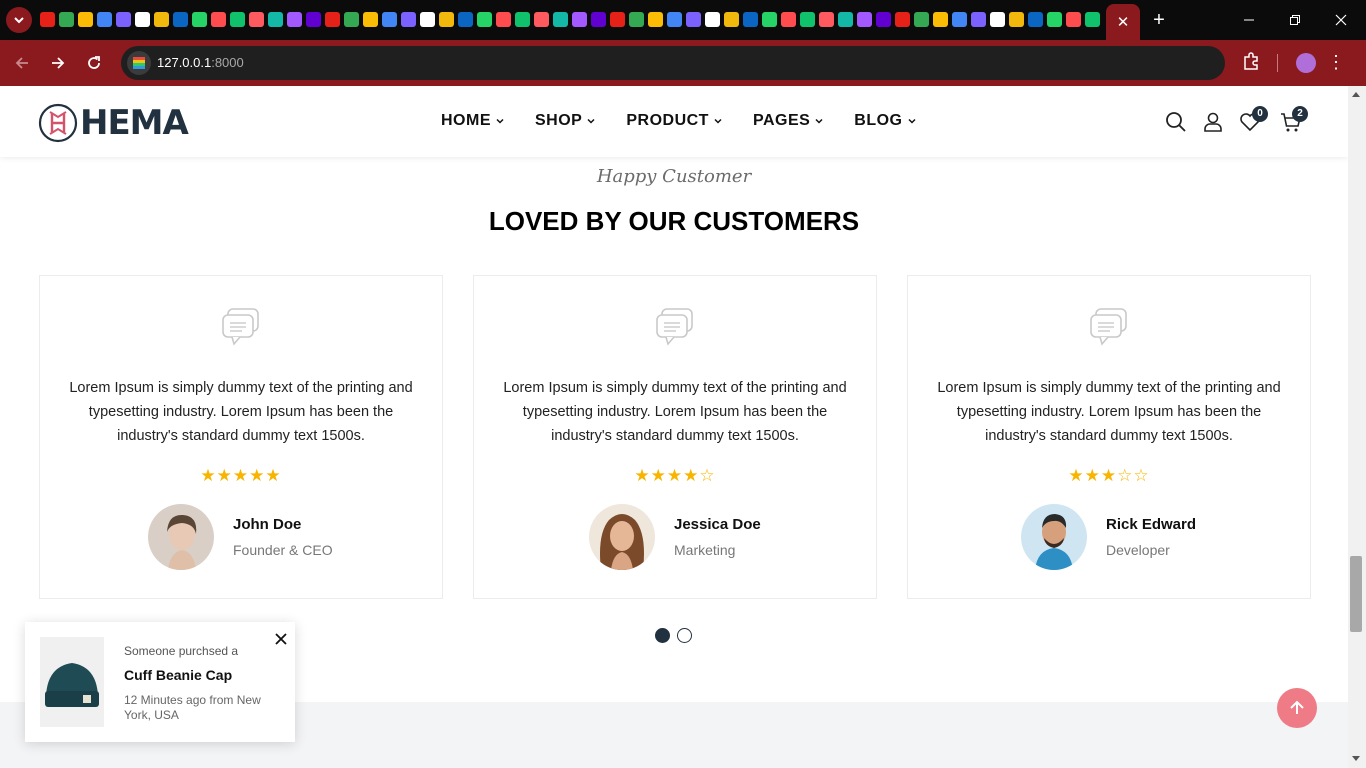 The height and width of the screenshot is (768, 1366). What do you see at coordinates (788, 121) in the screenshot?
I see `nav-pages: PAGES` at bounding box center [788, 121].